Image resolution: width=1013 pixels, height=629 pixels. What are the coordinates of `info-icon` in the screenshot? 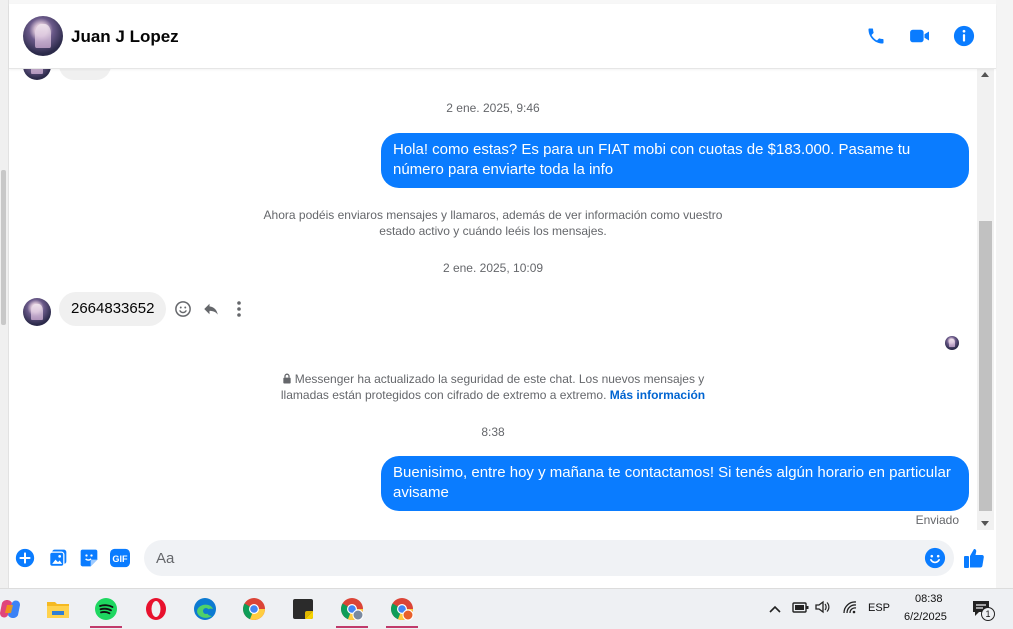 It's located at (964, 36).